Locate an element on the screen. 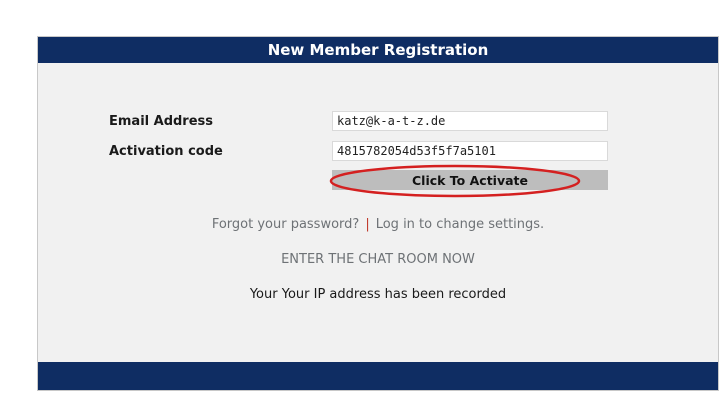 The height and width of the screenshot is (403, 723). panel-header: New Member Registration is located at coordinates (378, 50).